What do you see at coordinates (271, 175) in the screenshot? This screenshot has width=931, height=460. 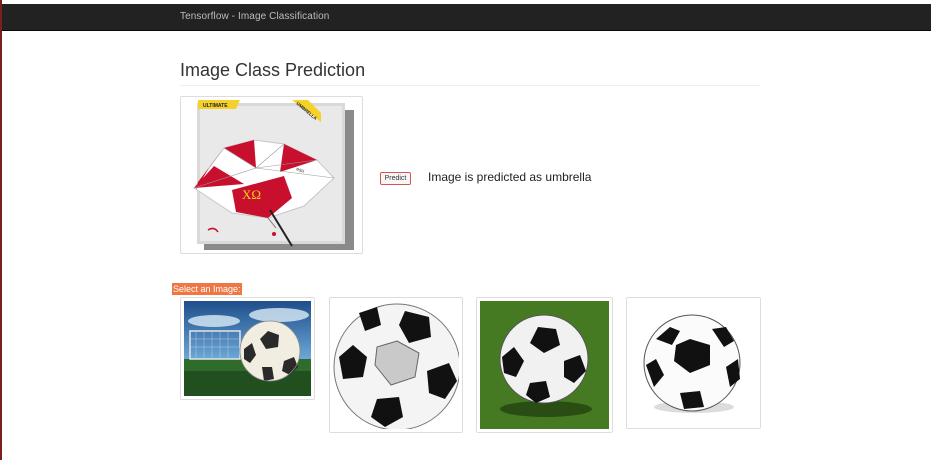 I see `selected-image: ULTIMATE UMBRELLA ΧΩ esu` at bounding box center [271, 175].